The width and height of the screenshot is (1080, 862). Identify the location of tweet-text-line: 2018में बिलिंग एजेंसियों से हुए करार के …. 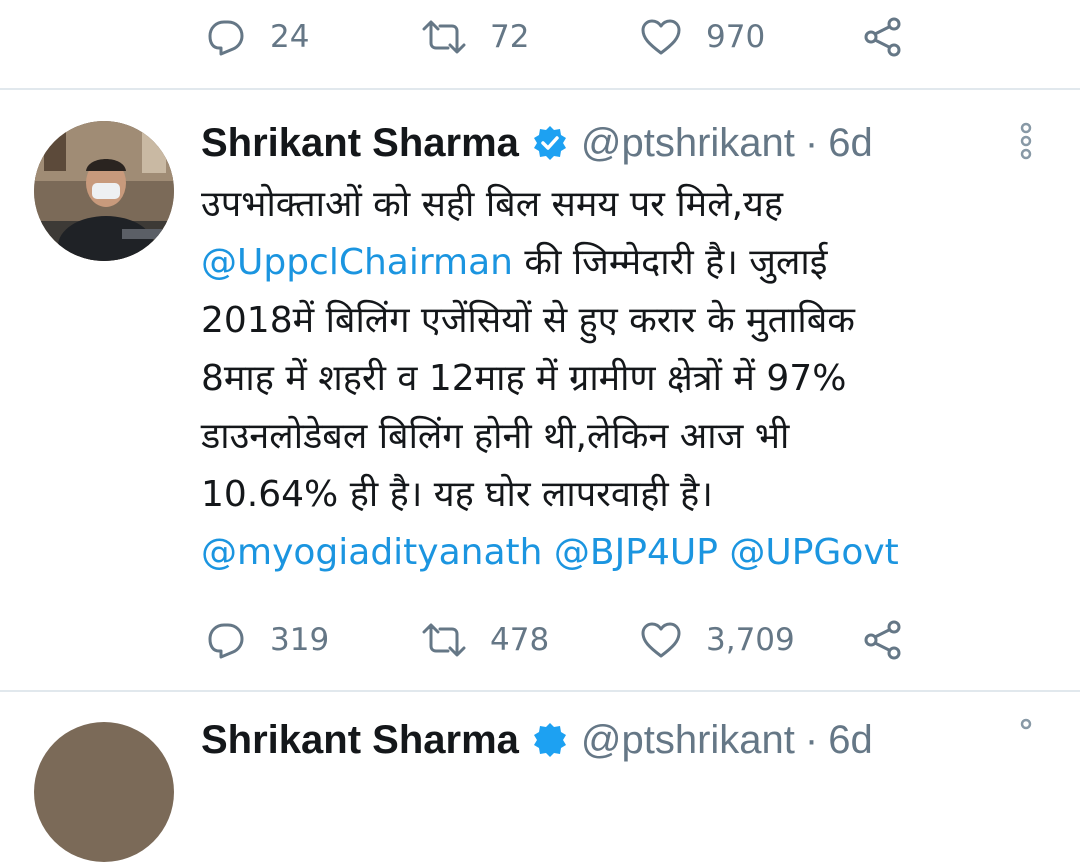
(631, 321).